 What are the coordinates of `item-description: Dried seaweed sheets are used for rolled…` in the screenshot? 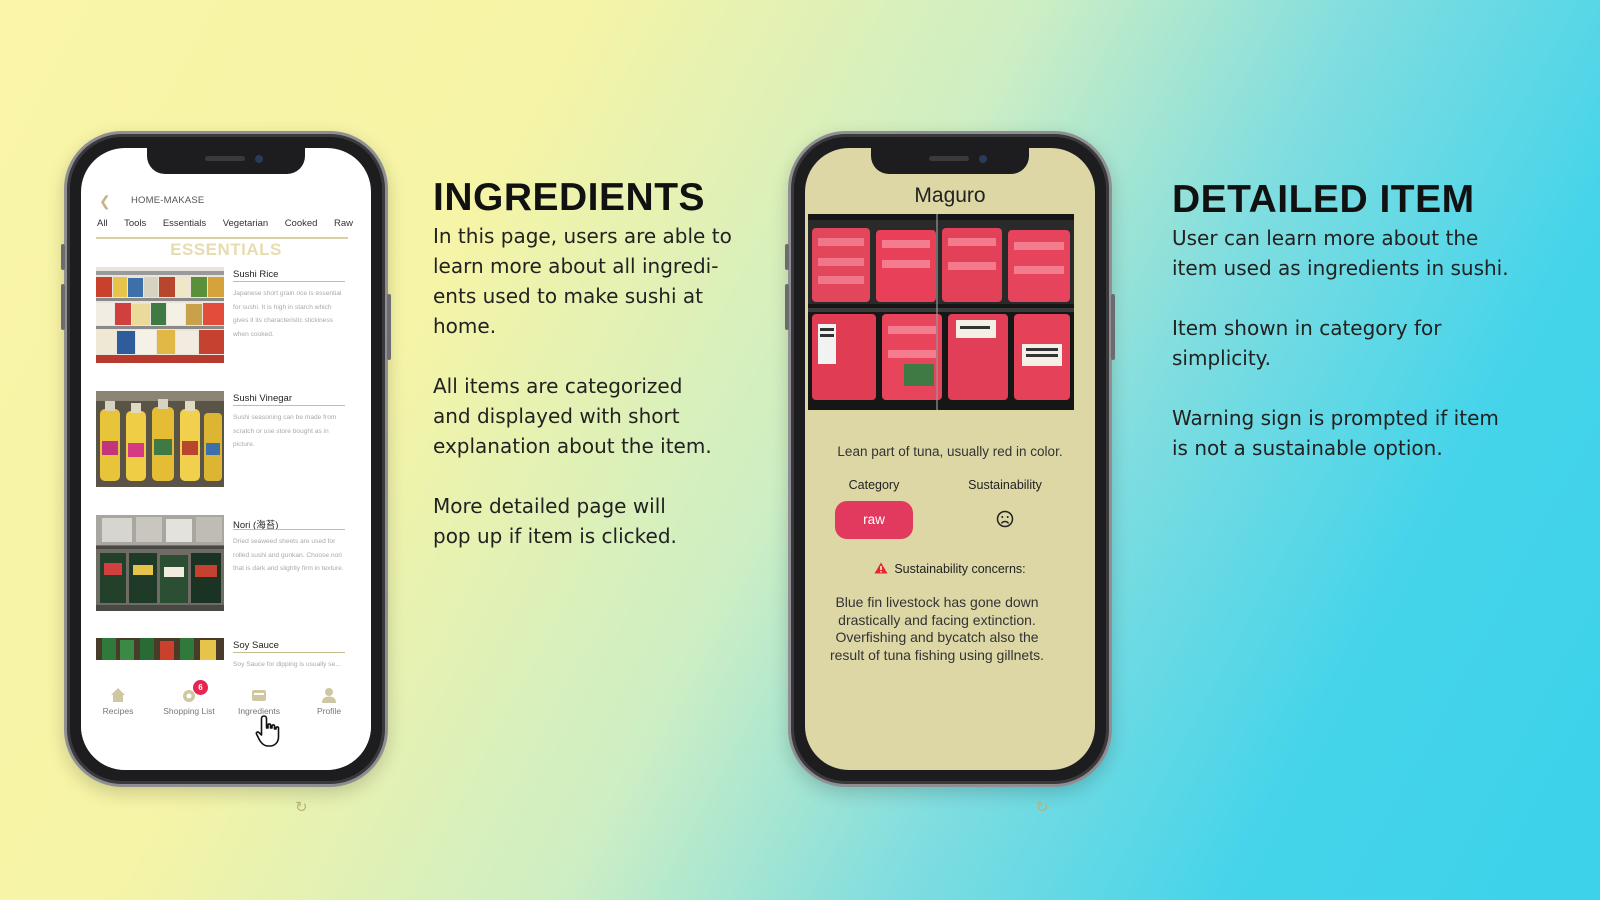 It's located at (288, 555).